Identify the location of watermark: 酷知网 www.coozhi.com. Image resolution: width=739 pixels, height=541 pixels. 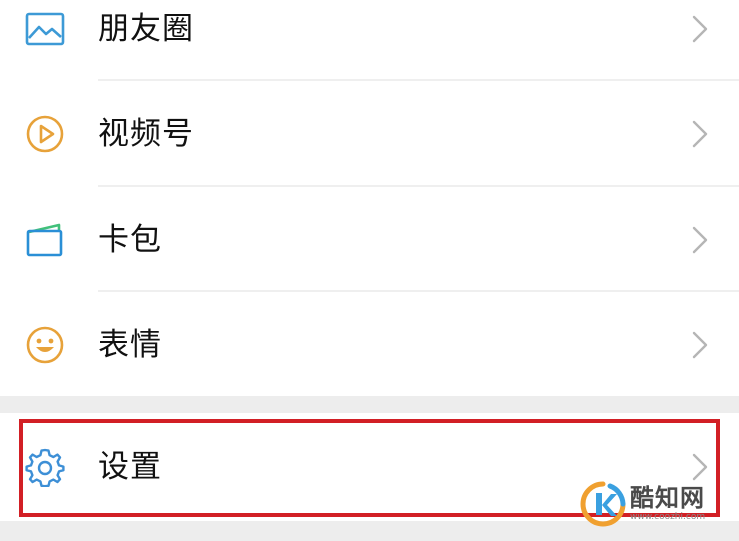
(655, 504).